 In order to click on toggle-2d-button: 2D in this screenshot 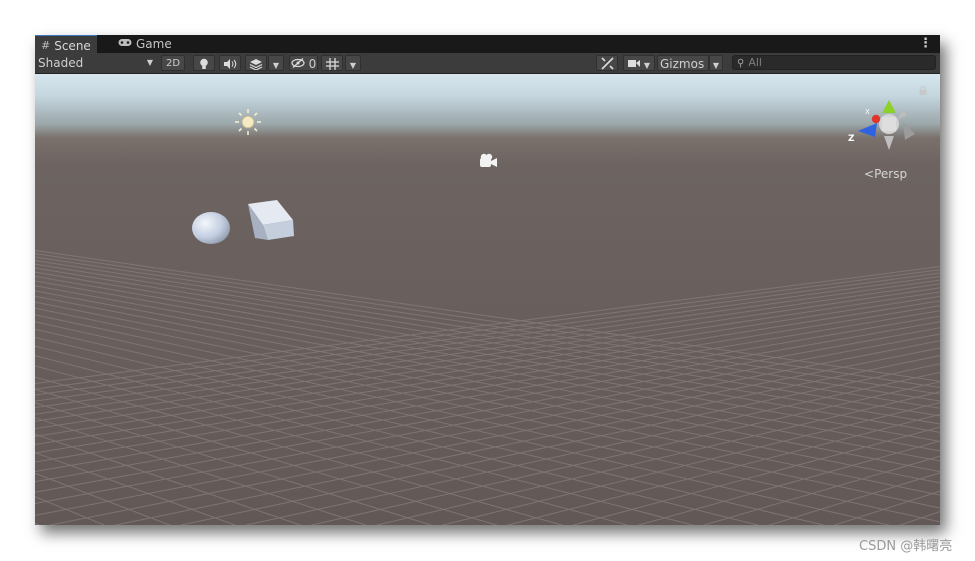, I will do `click(173, 63)`.